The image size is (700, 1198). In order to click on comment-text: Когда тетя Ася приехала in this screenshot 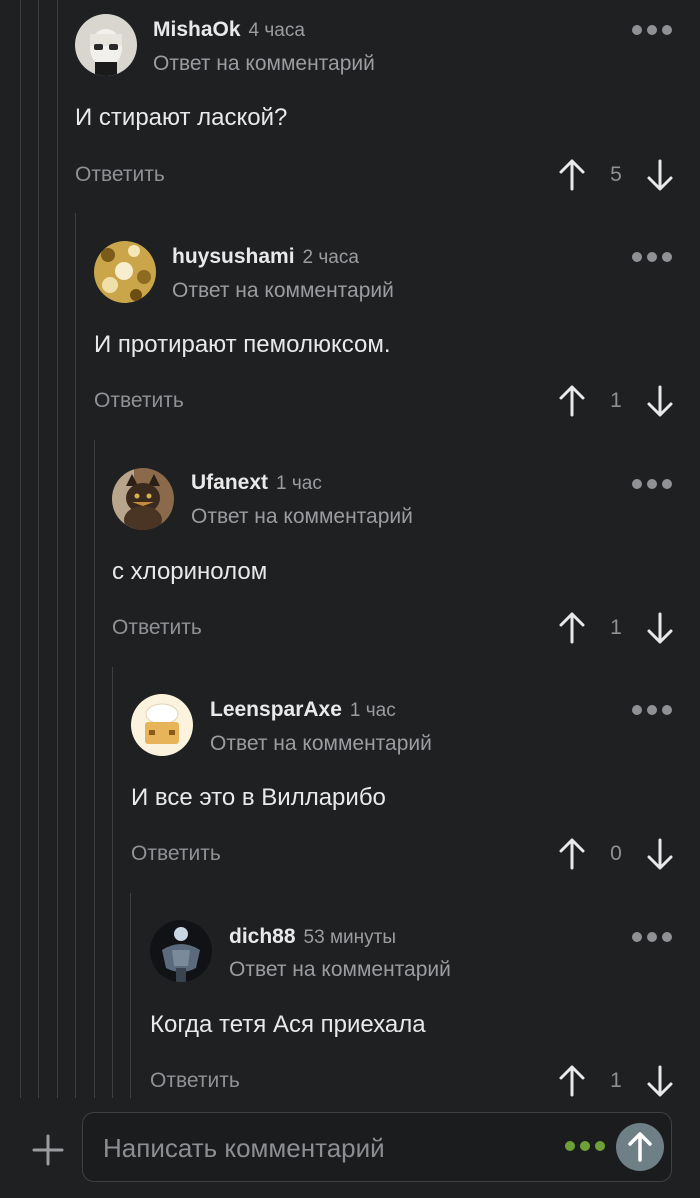, I will do `click(288, 1024)`.